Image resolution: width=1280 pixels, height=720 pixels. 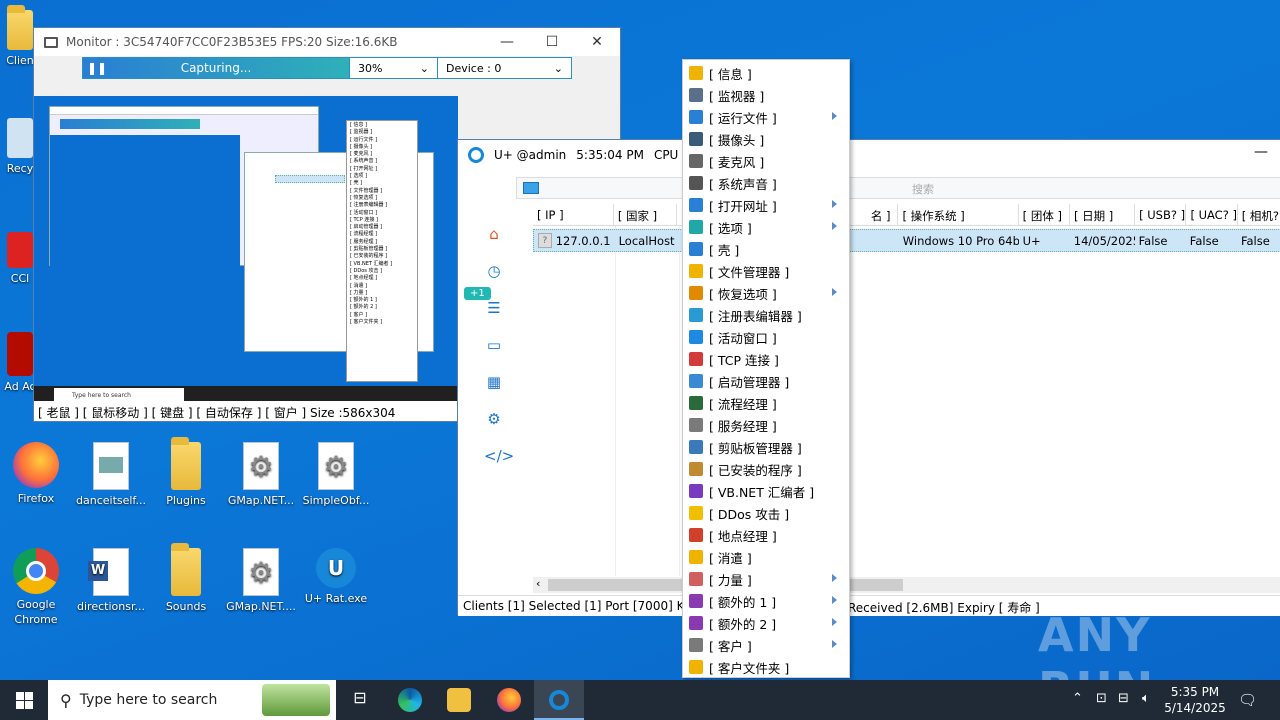 I want to click on dashboard-icon: ▦, so click(x=494, y=382).